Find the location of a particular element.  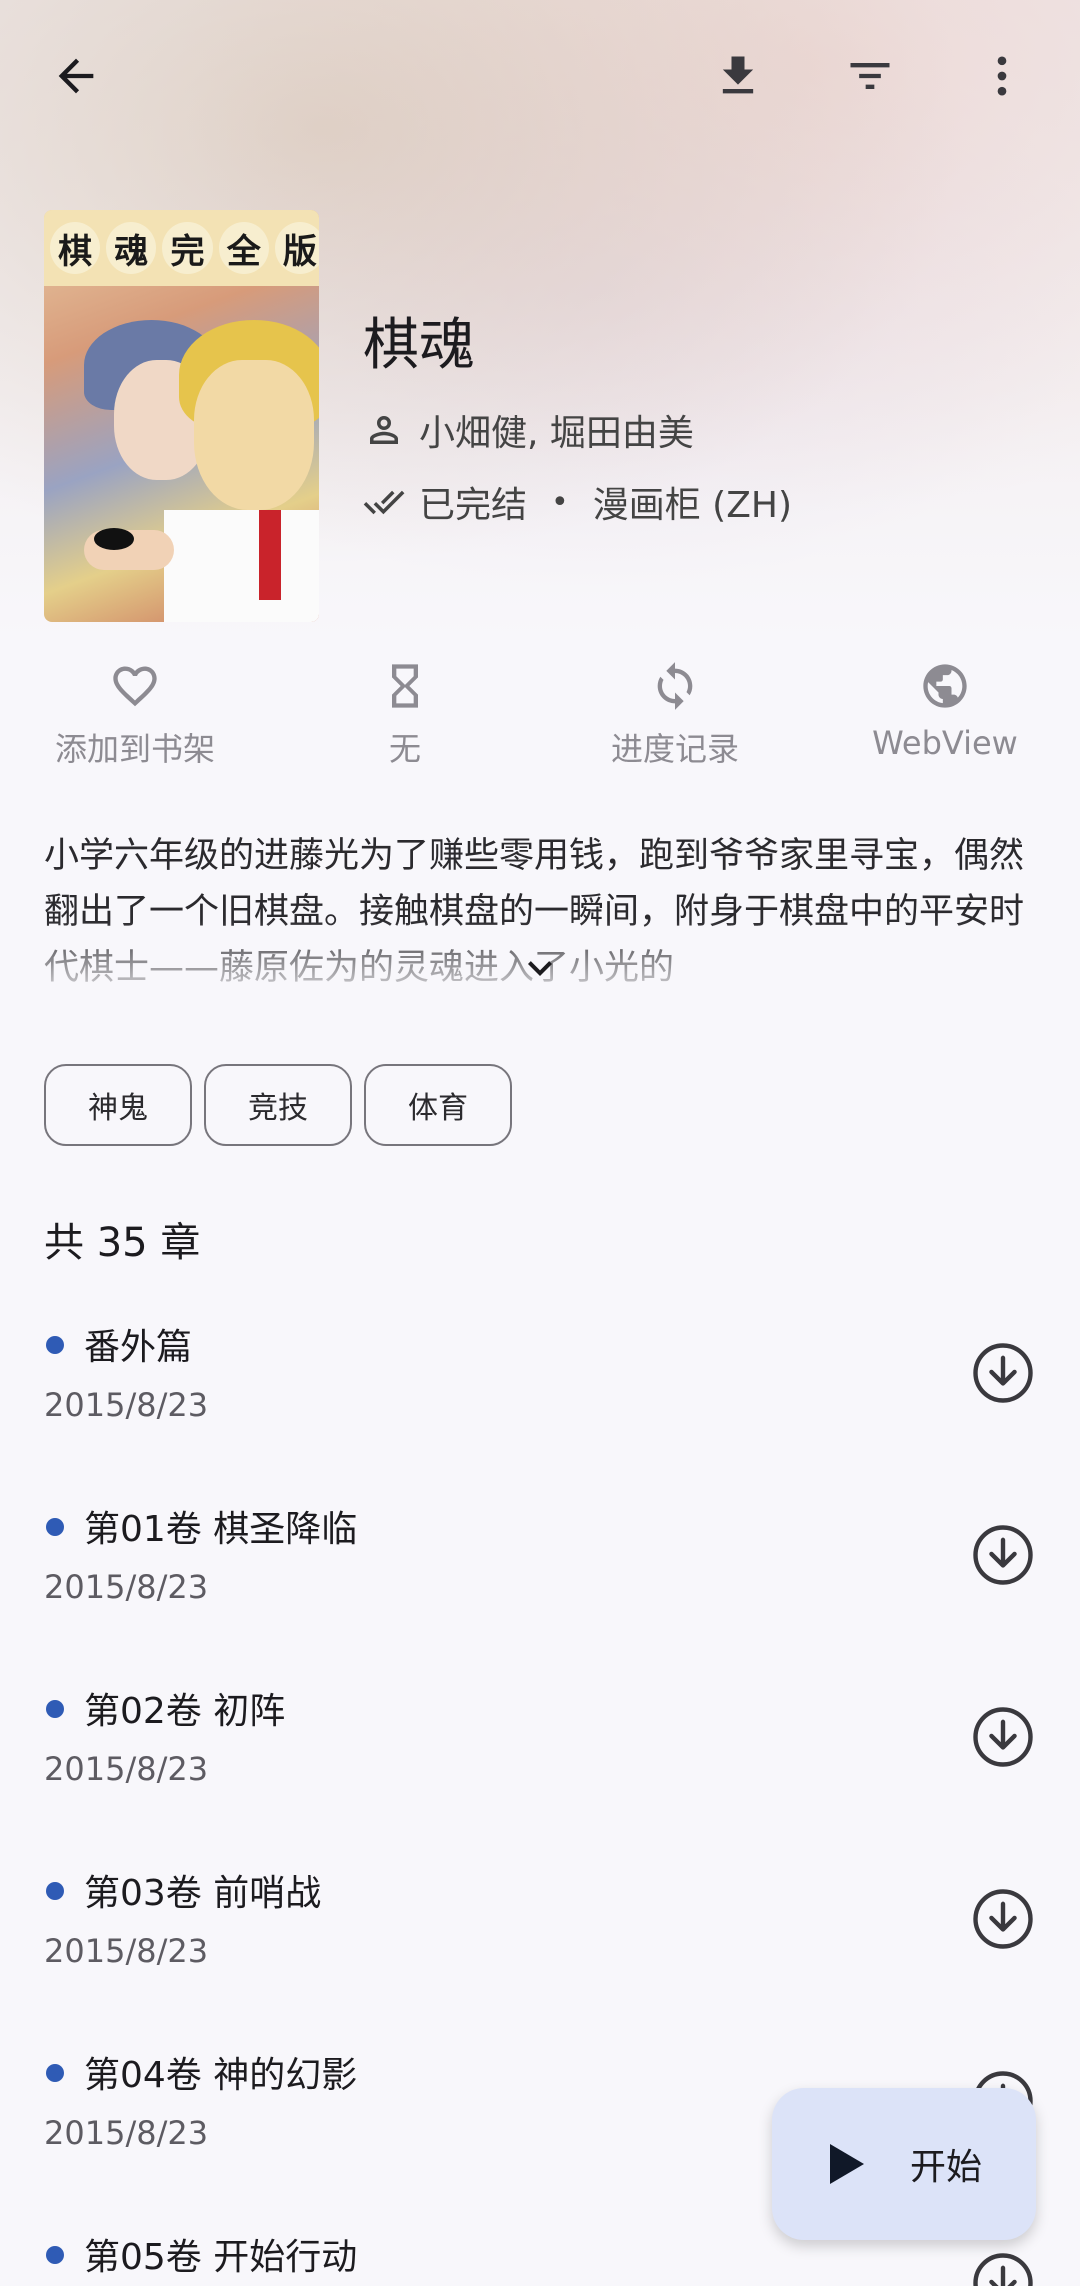

status-text: 已完结 is located at coordinates (473, 505).